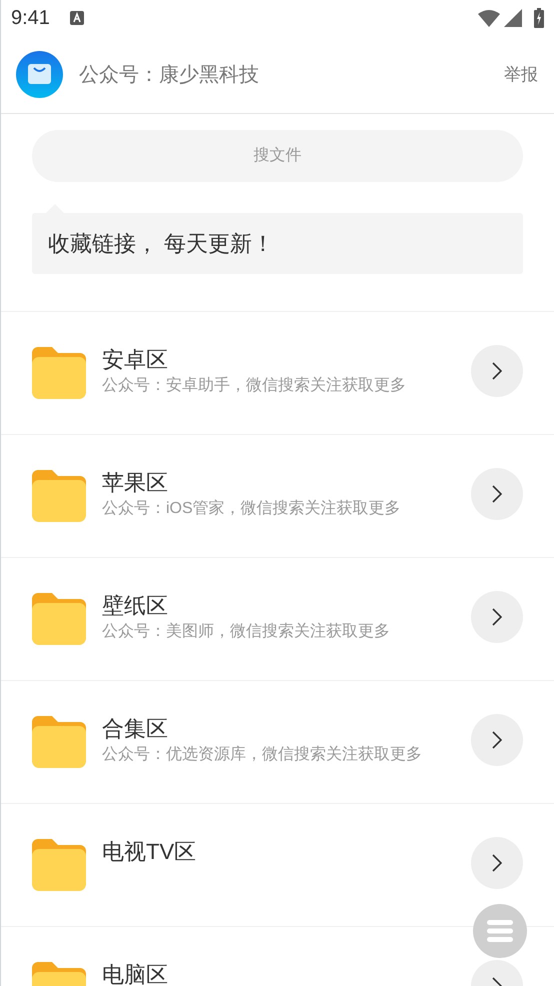 Image resolution: width=554 pixels, height=986 pixels. What do you see at coordinates (135, 606) in the screenshot?
I see `folder-title: 壁纸区` at bounding box center [135, 606].